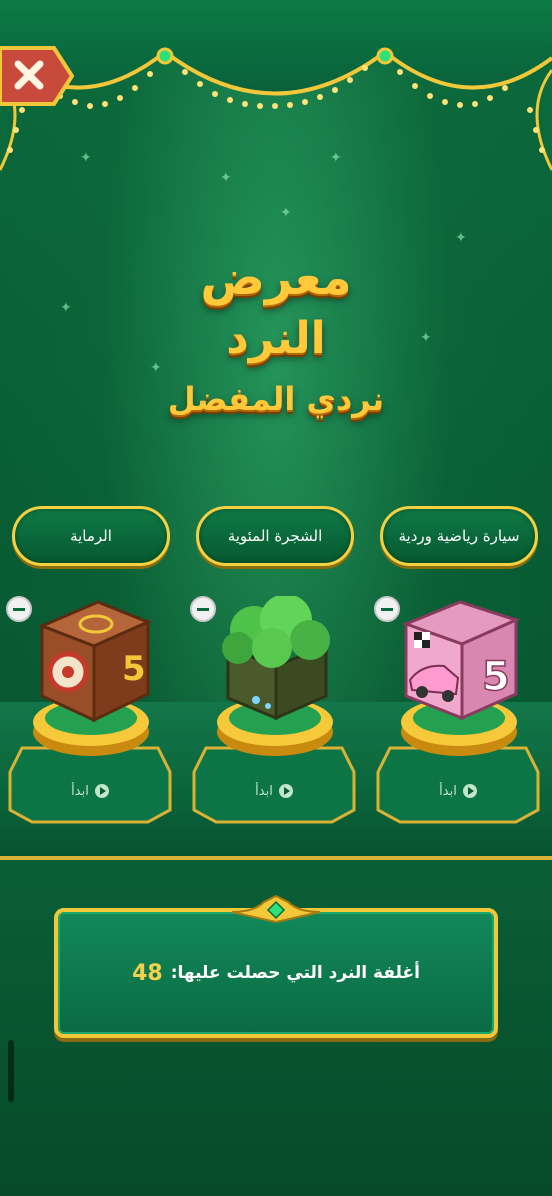 The width and height of the screenshot is (552, 1196). Describe the element at coordinates (295, 973) in the screenshot. I see `covers-label: أغلفة النرد التي حصلت عليها:` at that location.